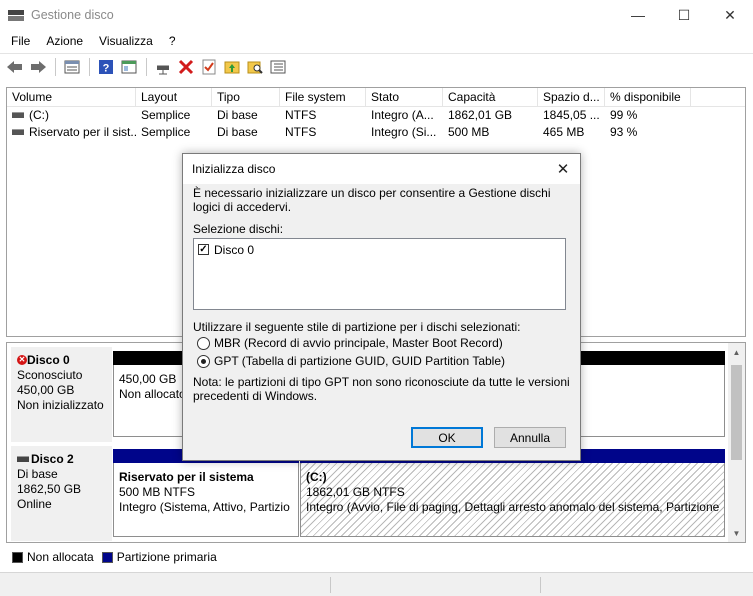  Describe the element at coordinates (563, 169) in the screenshot. I see `dialog-close-icon: ✕` at that location.